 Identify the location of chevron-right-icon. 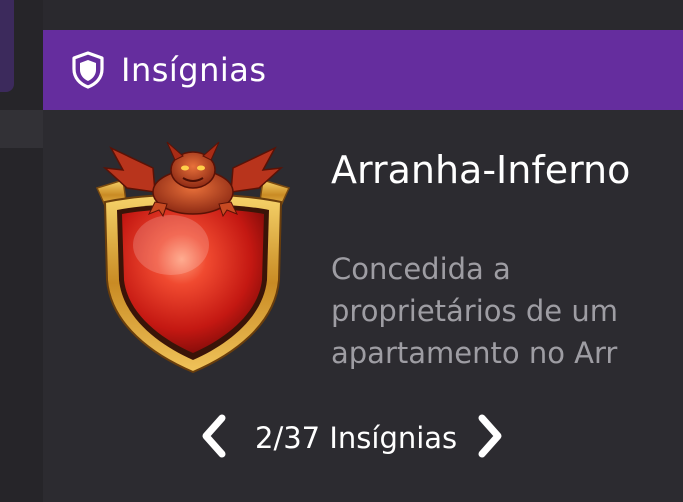
(491, 438).